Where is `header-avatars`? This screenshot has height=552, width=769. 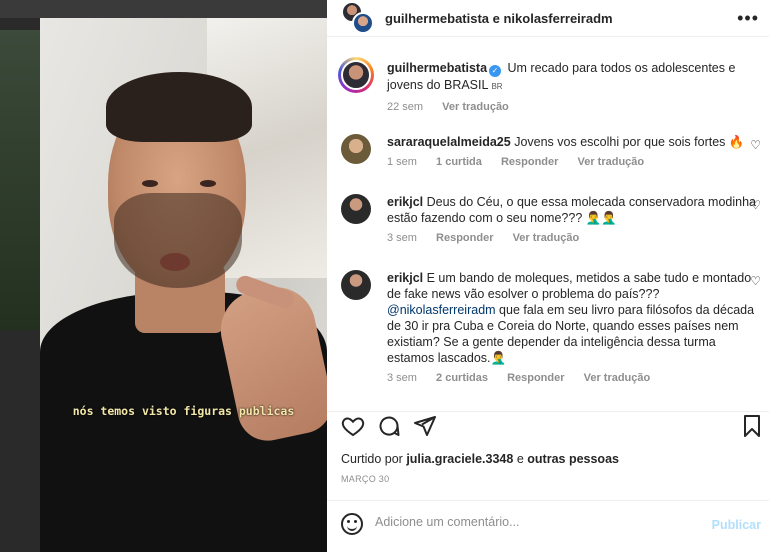
header-avatars is located at coordinates (358, 18).